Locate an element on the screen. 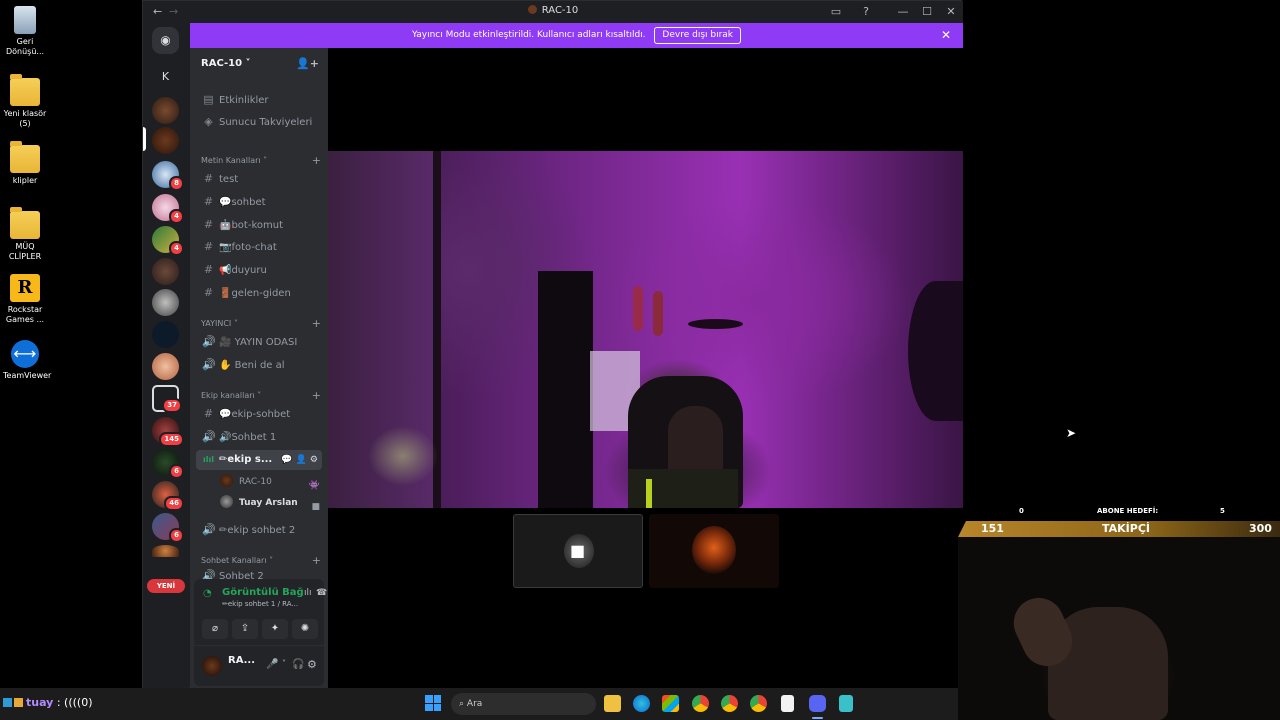  channel-action-icons: 💬 👤 ⚙ is located at coordinates (299, 460).